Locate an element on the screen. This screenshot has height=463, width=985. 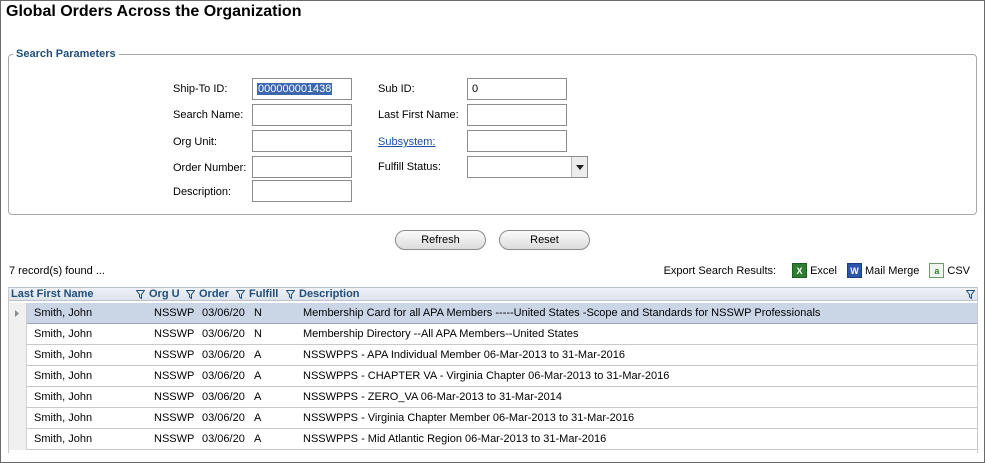
subsystem-link: Subsystem: is located at coordinates (406, 142).